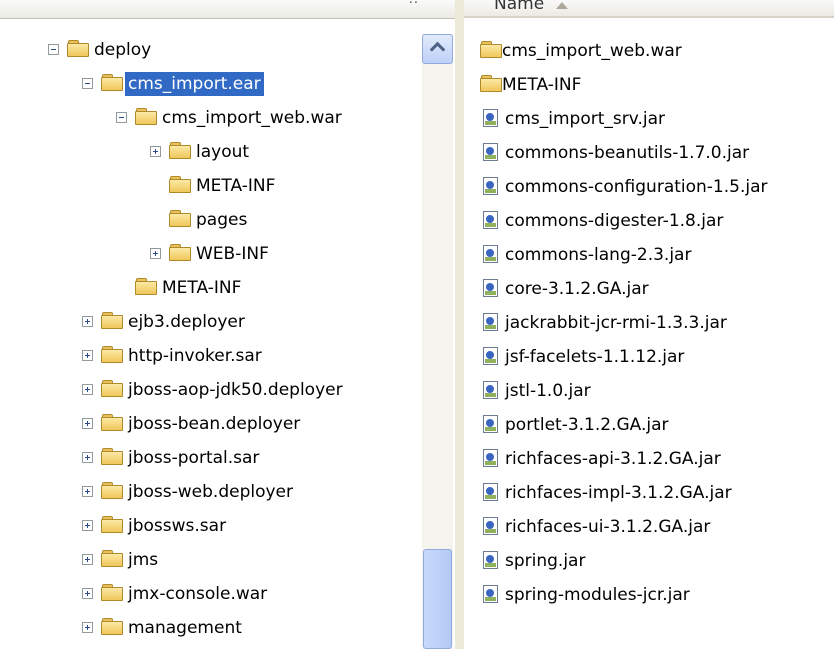 The image size is (834, 649). I want to click on pane-splitter, so click(459, 324).